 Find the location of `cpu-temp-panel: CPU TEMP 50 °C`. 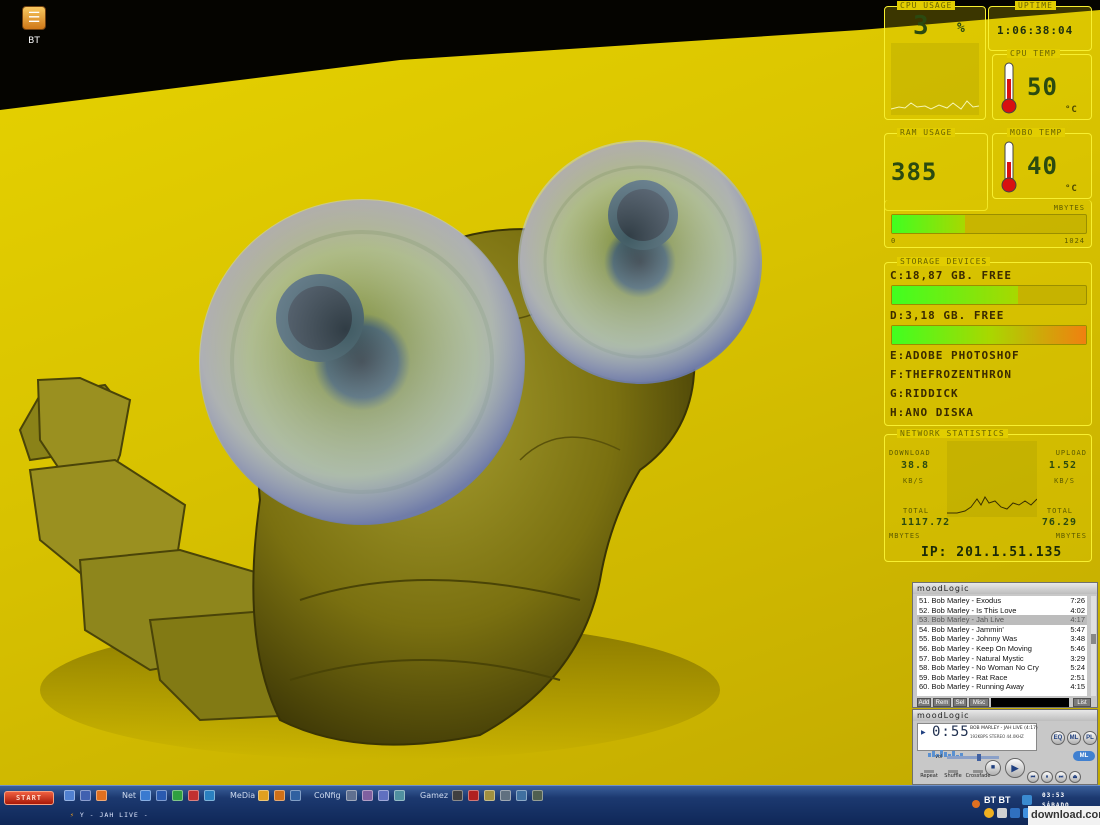

cpu-temp-panel: CPU TEMP 50 °C is located at coordinates (1042, 84).